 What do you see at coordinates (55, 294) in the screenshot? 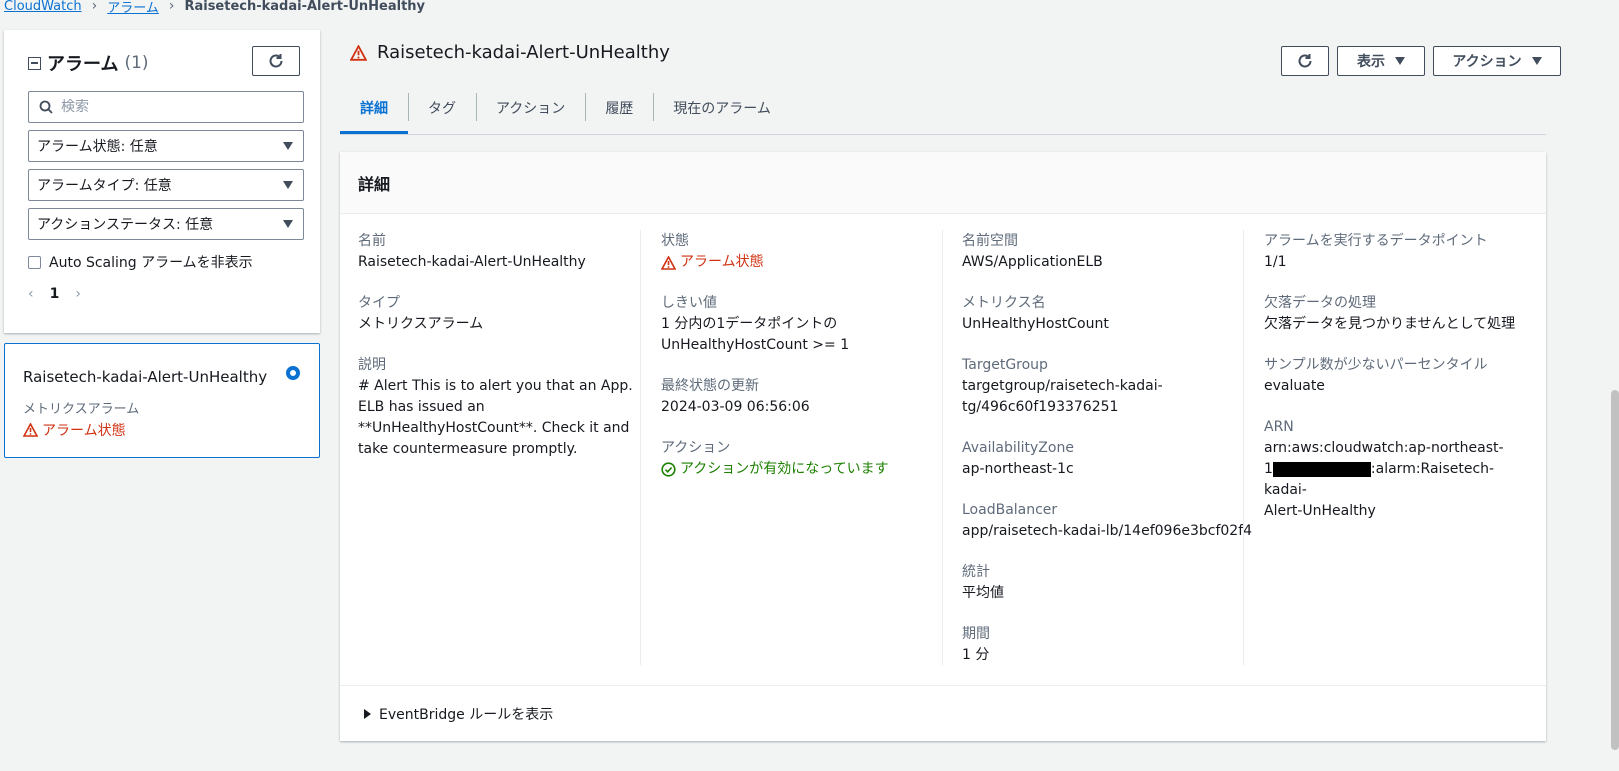
I see `page-number: 1` at bounding box center [55, 294].